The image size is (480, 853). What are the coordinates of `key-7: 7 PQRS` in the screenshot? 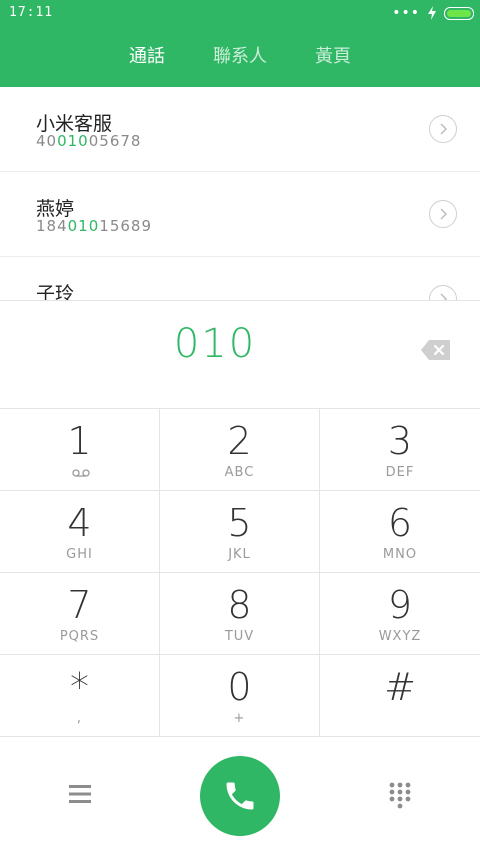 It's located at (80, 614).